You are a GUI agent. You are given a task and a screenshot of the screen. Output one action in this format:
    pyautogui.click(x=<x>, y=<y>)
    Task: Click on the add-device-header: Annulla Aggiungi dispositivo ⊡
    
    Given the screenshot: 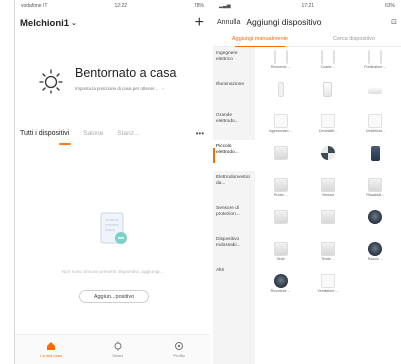 What is the action you would take?
    pyautogui.click(x=307, y=22)
    